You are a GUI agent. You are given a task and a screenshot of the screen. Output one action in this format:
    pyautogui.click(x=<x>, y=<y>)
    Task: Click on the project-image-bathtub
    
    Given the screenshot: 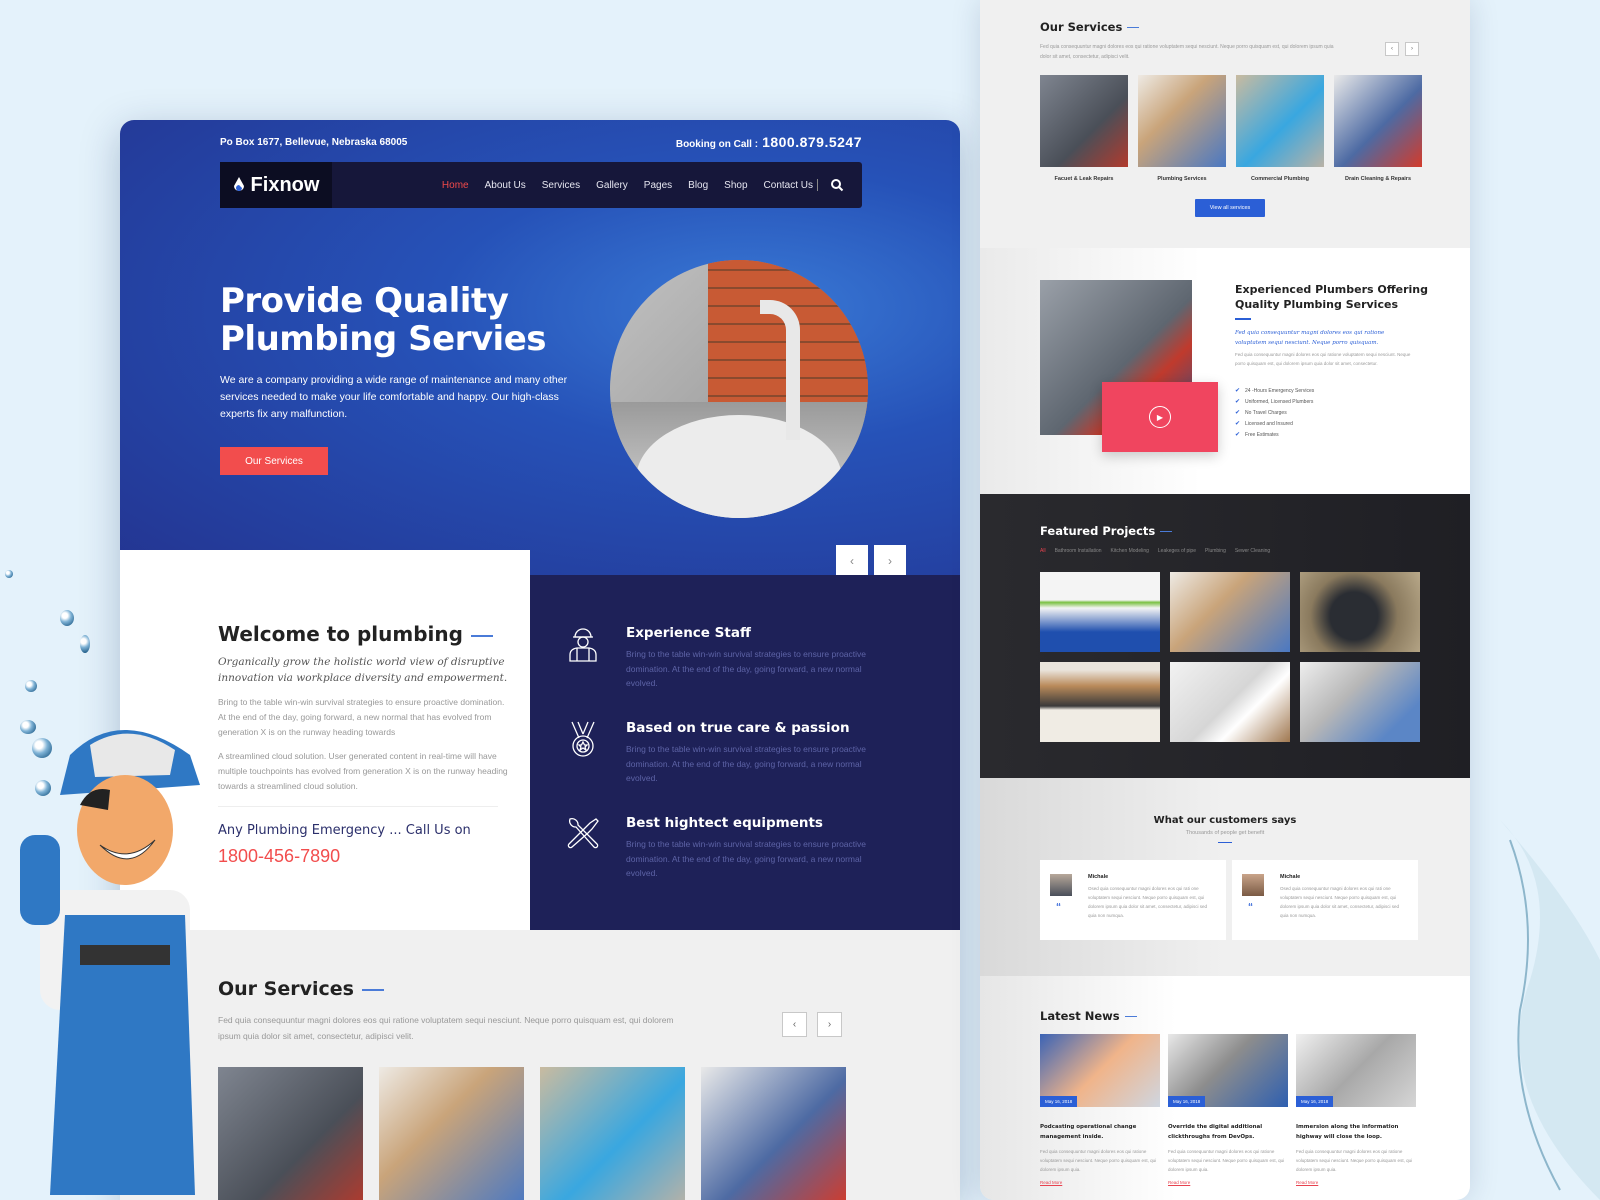 What is the action you would take?
    pyautogui.click(x=1230, y=702)
    